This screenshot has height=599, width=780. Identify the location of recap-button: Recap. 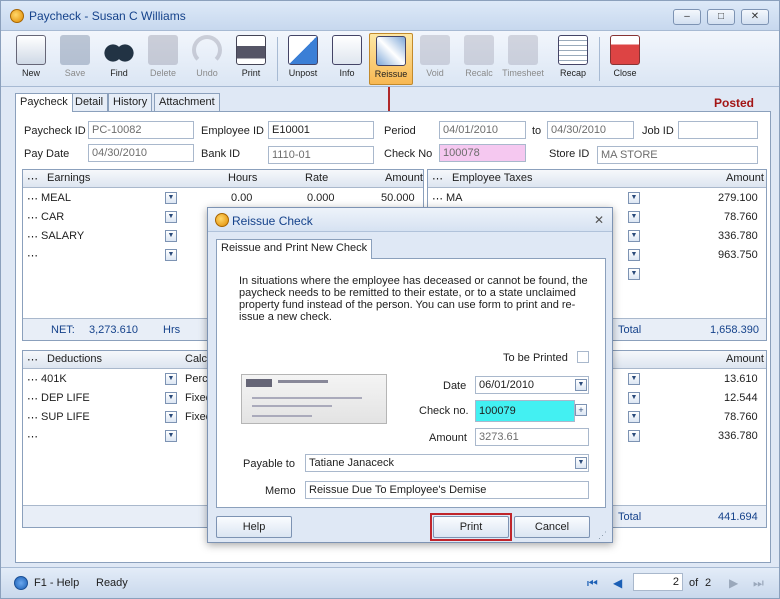
(573, 59).